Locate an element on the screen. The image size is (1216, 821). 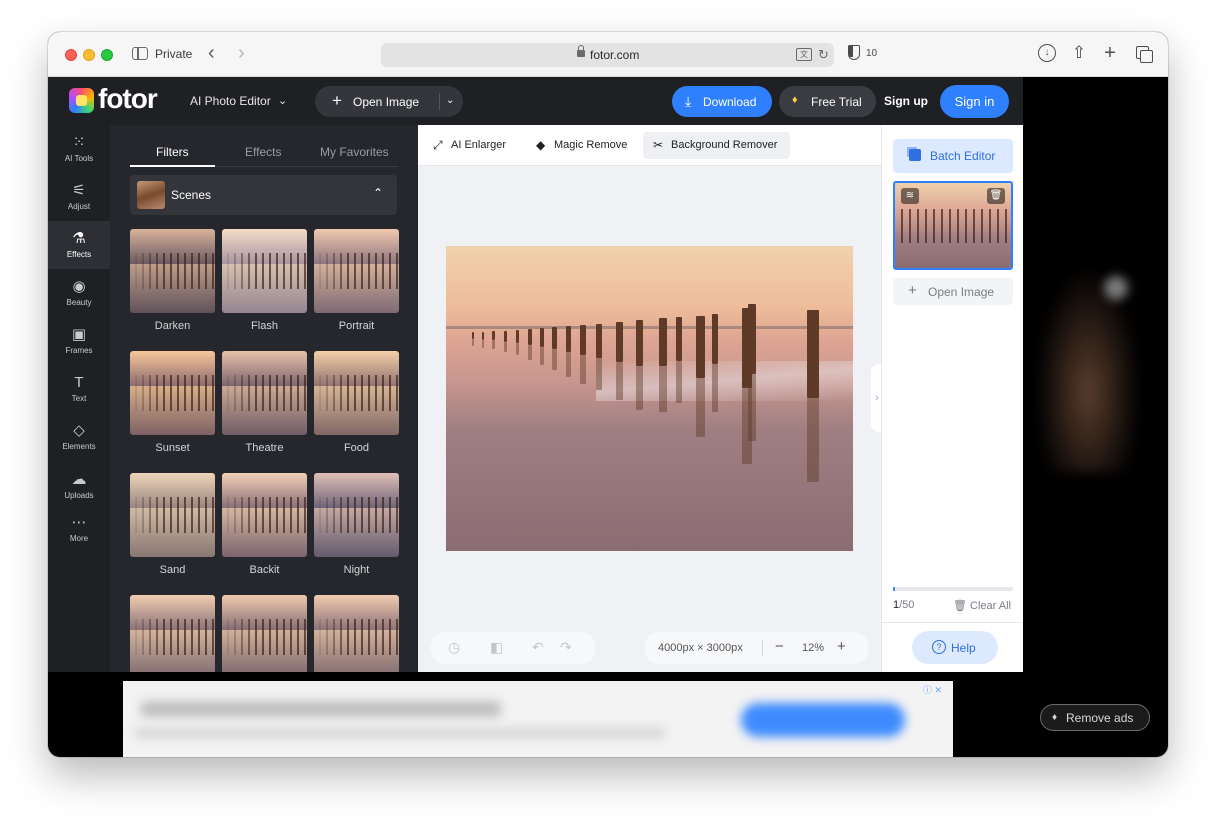
tab-effects: Effects is located at coordinates (263, 152).